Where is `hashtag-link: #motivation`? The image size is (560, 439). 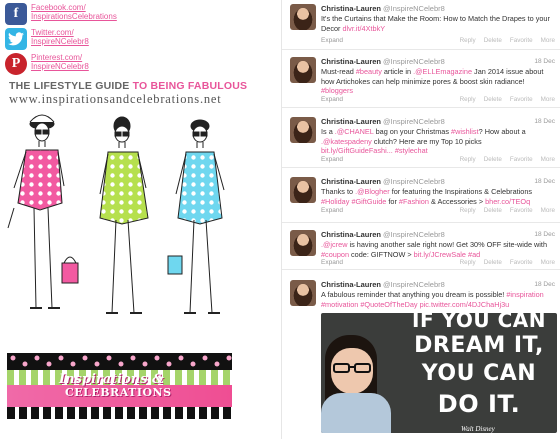 hashtag-link: #motivation is located at coordinates (339, 304).